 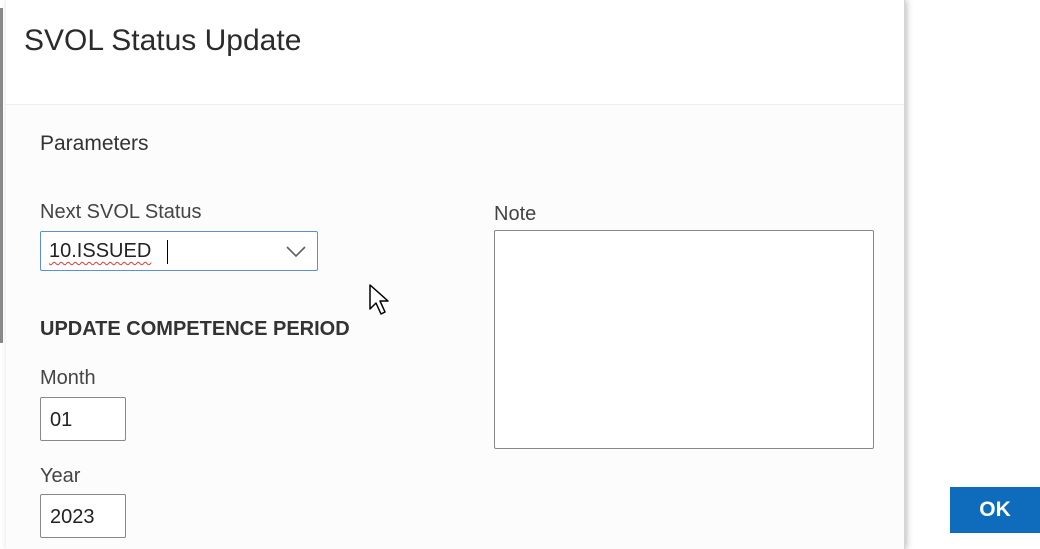 What do you see at coordinates (1, 175) in the screenshot?
I see `background-window-edge` at bounding box center [1, 175].